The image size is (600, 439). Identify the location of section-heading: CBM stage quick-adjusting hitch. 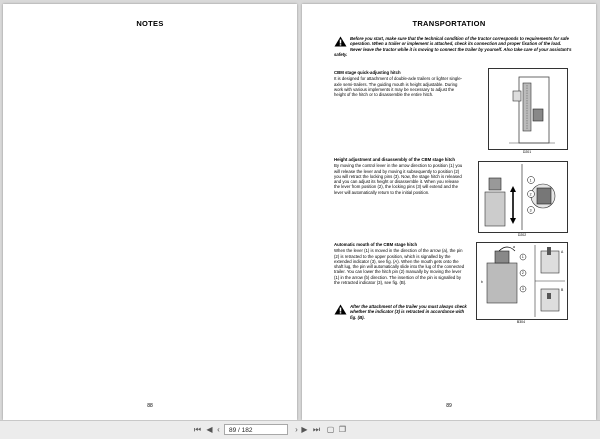
(367, 72).